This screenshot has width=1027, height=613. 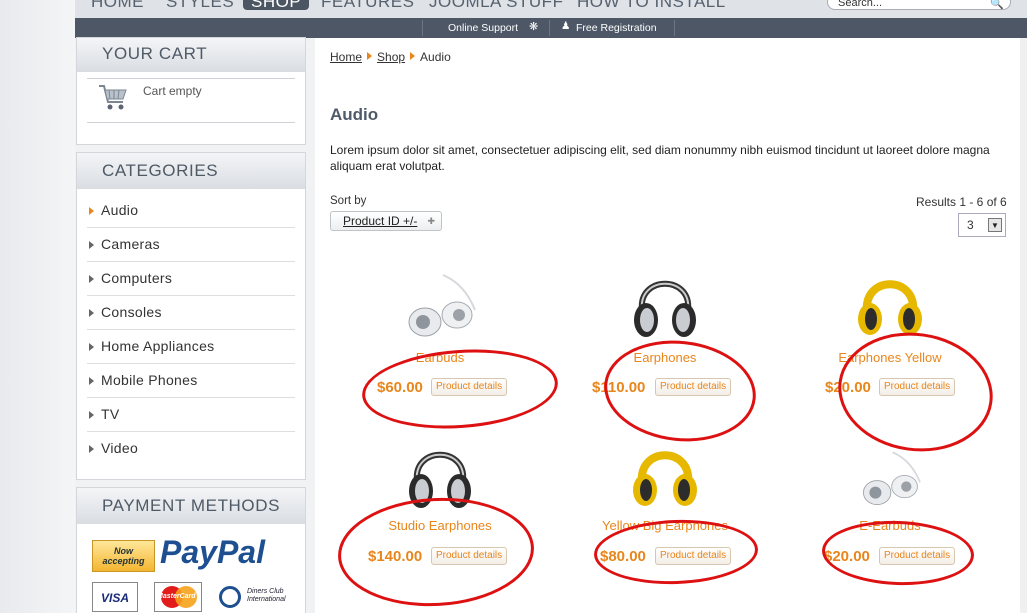 I want to click on product-card: Earphones $110.00 Product details, so click(x=665, y=335).